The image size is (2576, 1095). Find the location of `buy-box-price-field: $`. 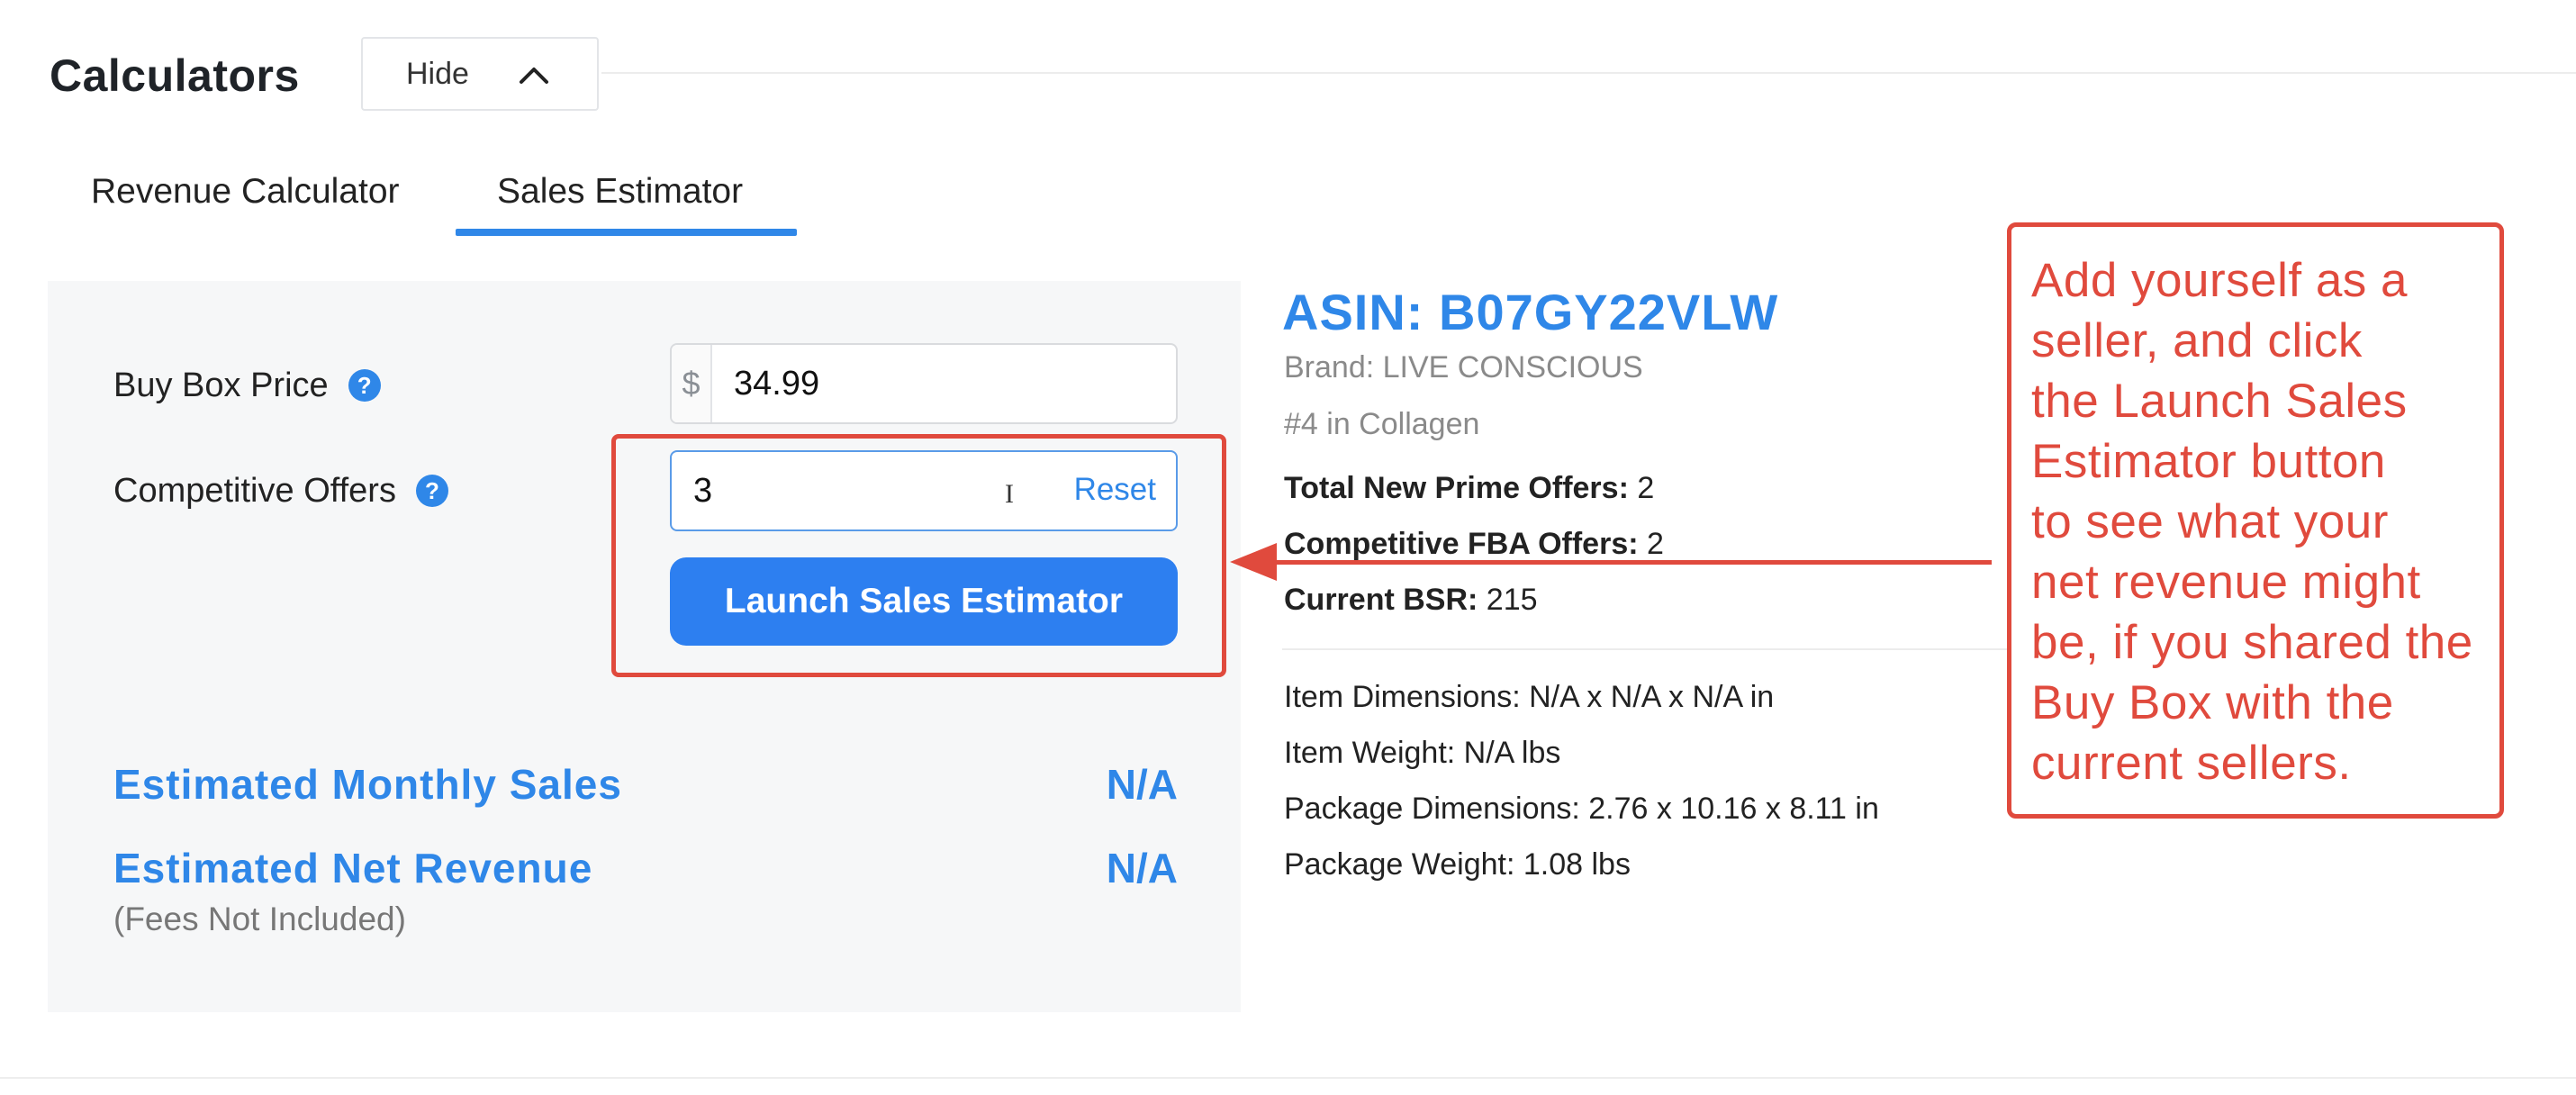

buy-box-price-field: $ is located at coordinates (924, 383).